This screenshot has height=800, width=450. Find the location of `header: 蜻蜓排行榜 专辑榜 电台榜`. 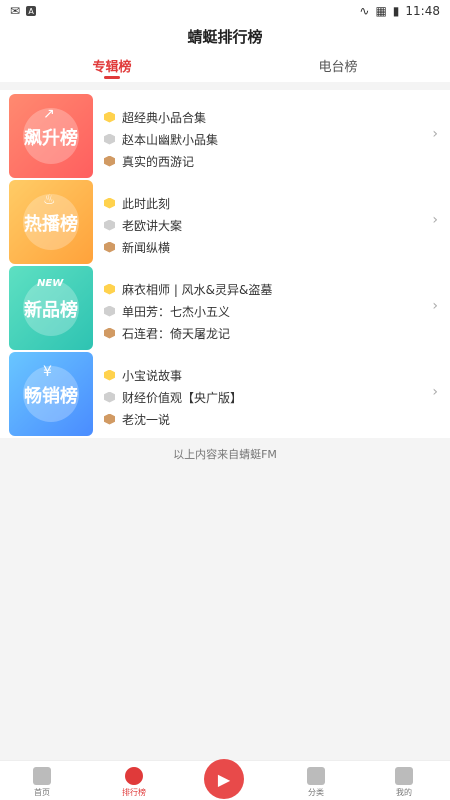

header: 蜻蜓排行榜 专辑榜 电台榜 is located at coordinates (225, 52).